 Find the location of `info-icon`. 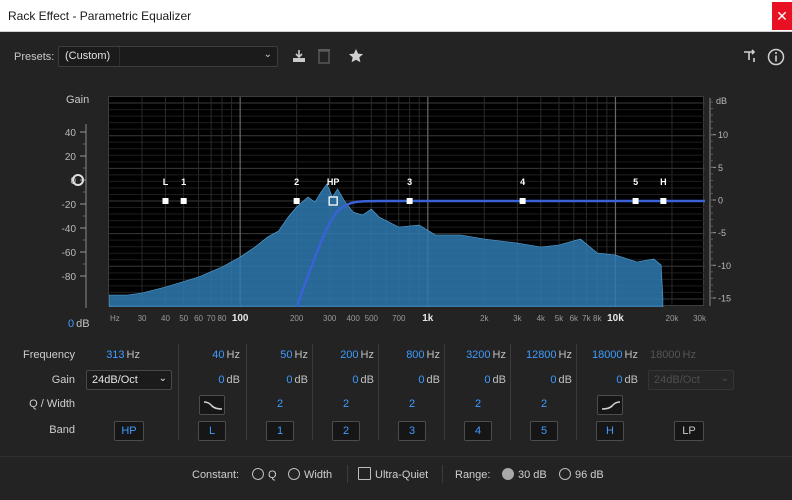

info-icon is located at coordinates (776, 57).